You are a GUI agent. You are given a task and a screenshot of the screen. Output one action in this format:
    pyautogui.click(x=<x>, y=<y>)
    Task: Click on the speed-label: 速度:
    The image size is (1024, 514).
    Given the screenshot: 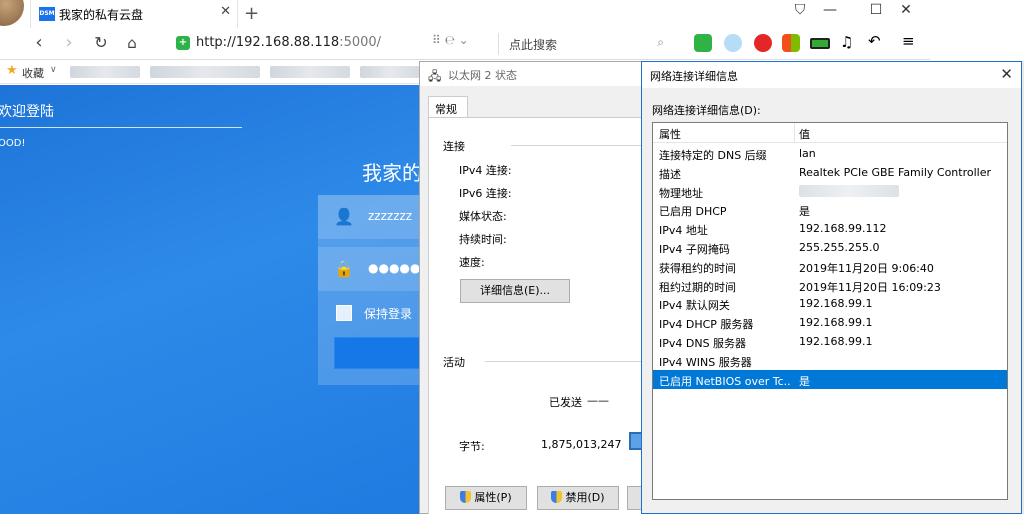 What is the action you would take?
    pyautogui.click(x=472, y=262)
    